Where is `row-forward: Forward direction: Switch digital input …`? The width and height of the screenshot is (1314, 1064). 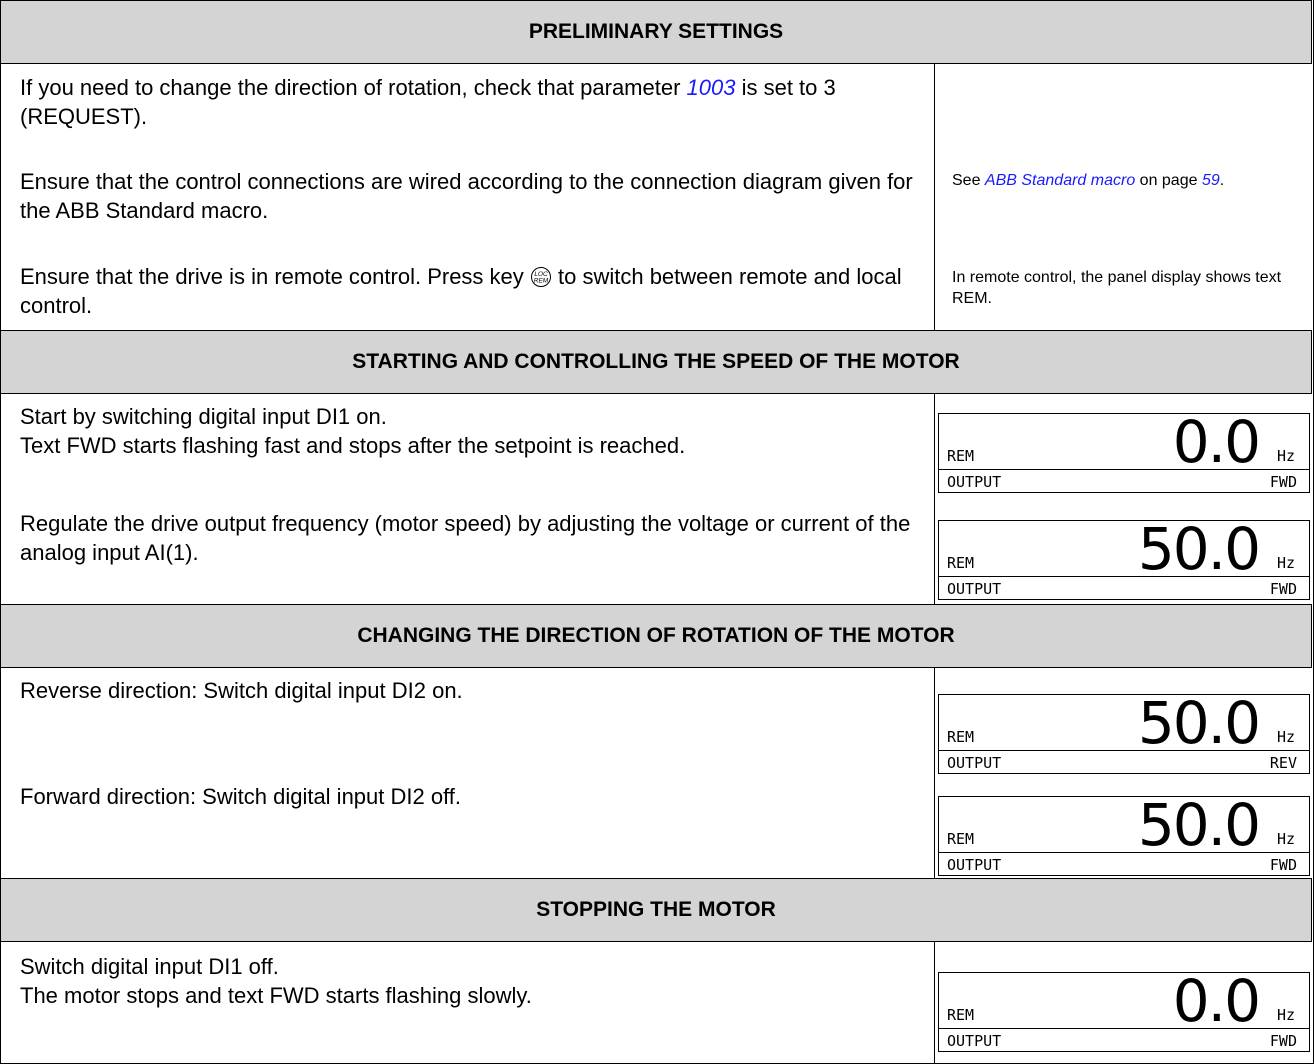
row-forward: Forward direction: Switch digital input … is located at coordinates (241, 796).